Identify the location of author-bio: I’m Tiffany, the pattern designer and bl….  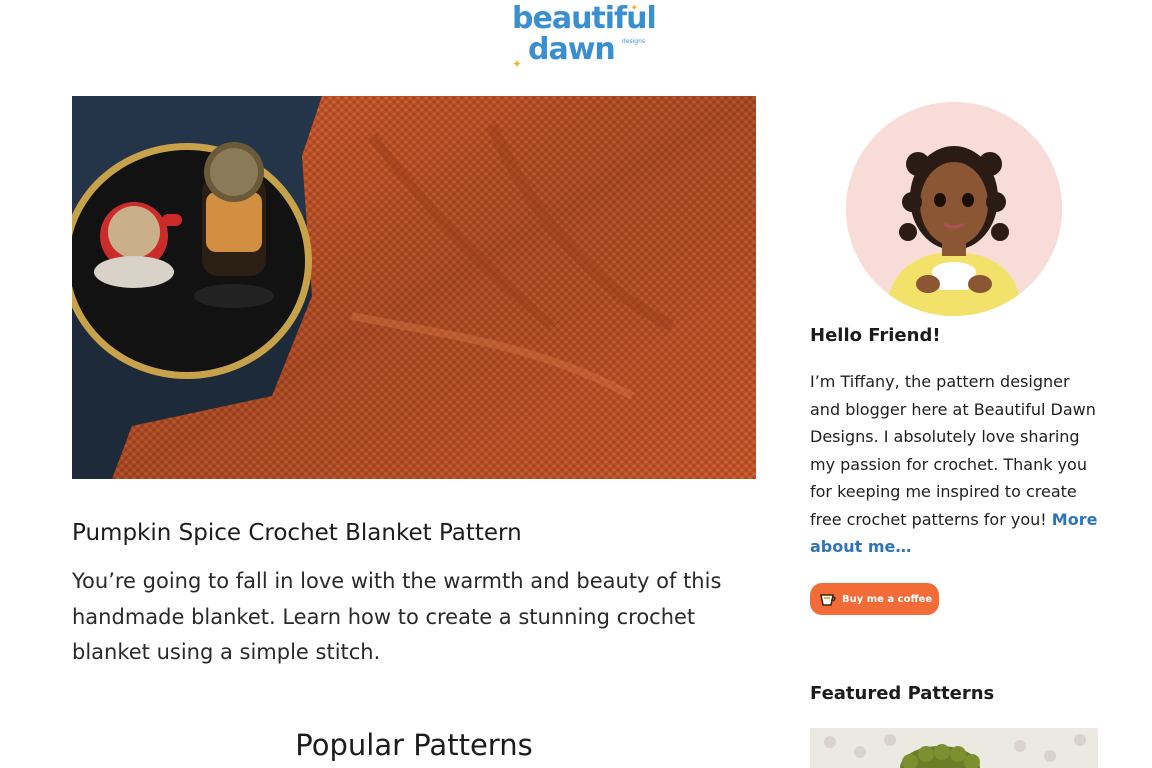
(955, 464).